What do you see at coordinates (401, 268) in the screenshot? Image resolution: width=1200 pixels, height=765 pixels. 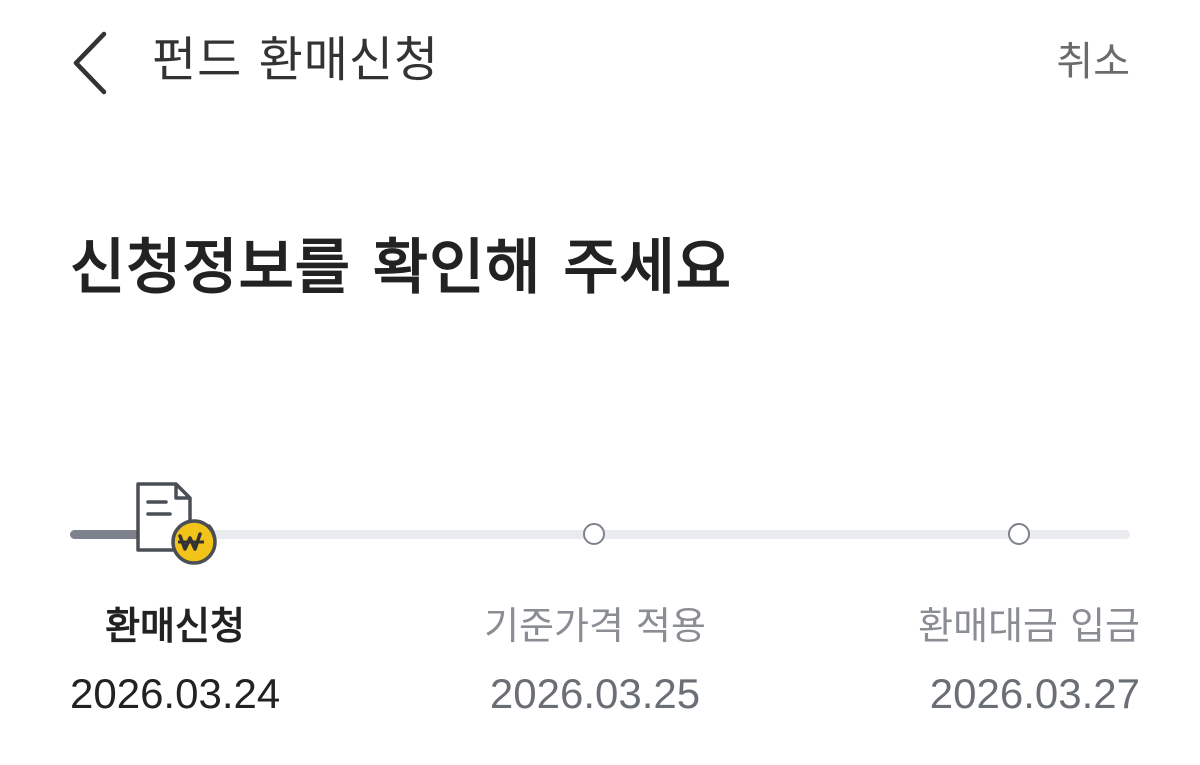 I see `confirm-heading: 신청정보를 확인해 주세요` at bounding box center [401, 268].